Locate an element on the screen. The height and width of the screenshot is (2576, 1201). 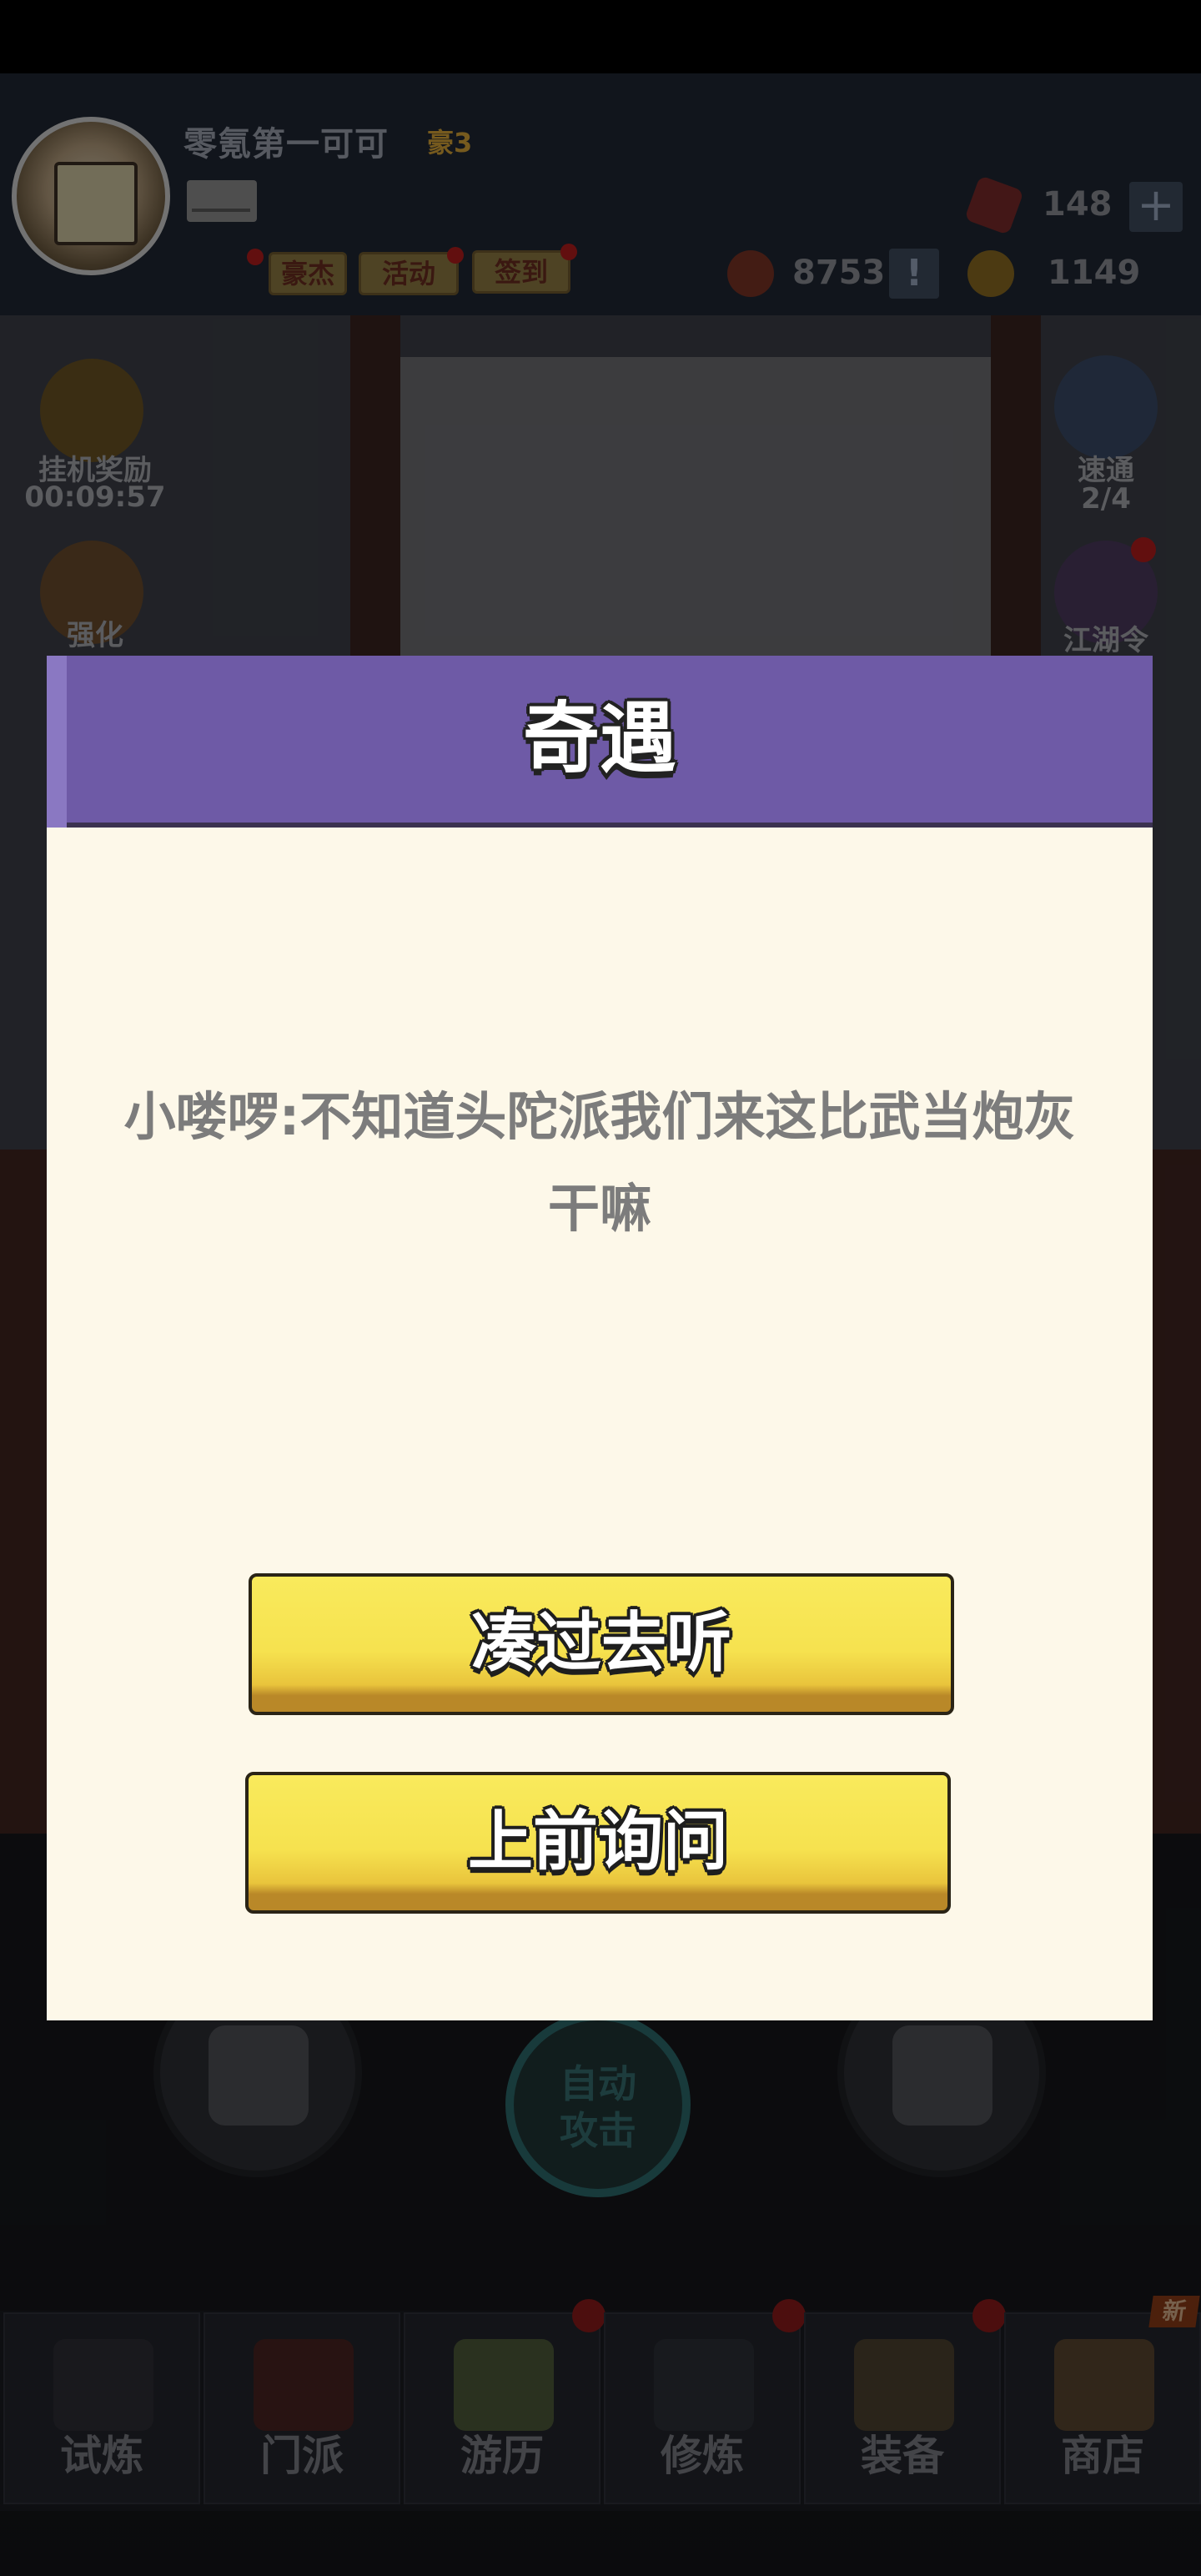
choice-ask-button: 上前询问 is located at coordinates (598, 1843).